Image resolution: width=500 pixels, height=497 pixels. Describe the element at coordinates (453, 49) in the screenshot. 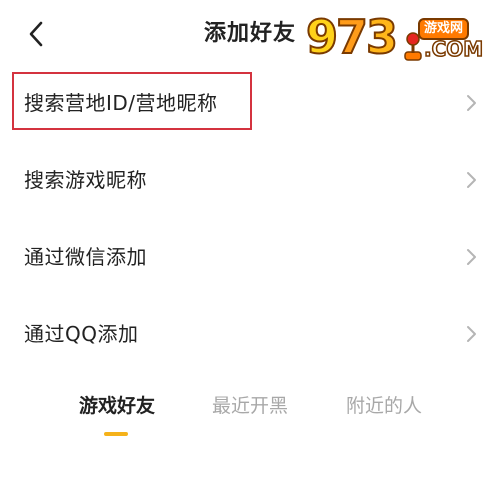

I see `watermark-suffix: .COM` at that location.